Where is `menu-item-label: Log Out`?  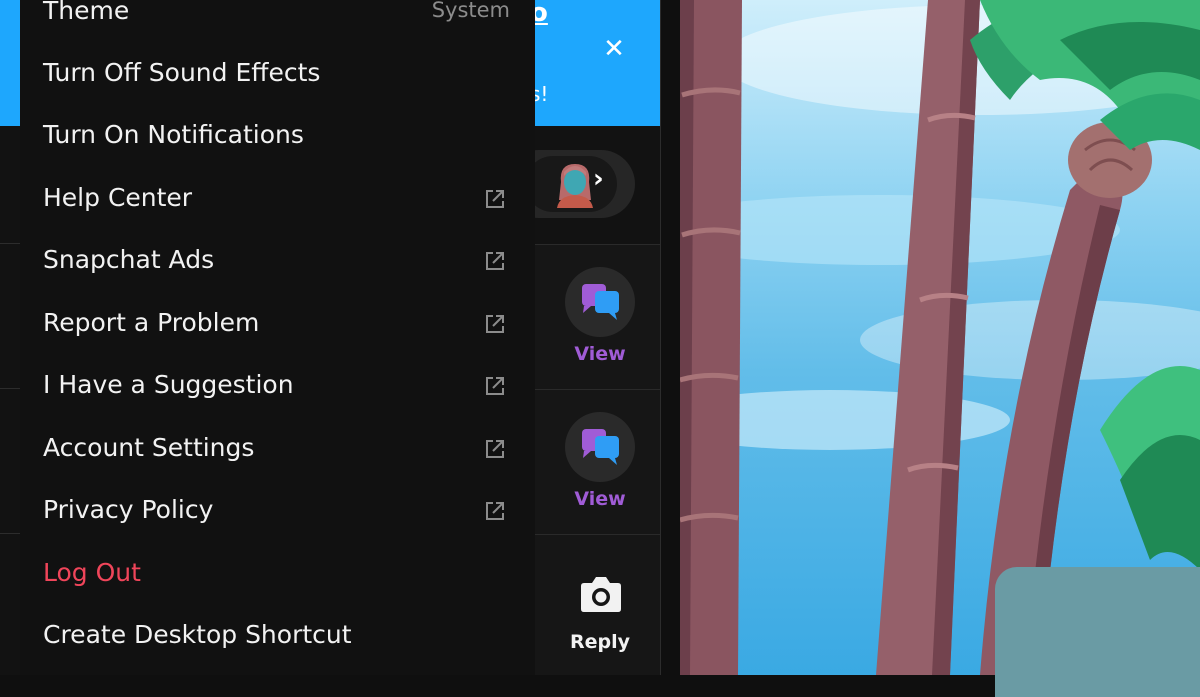 menu-item-label: Log Out is located at coordinates (92, 572).